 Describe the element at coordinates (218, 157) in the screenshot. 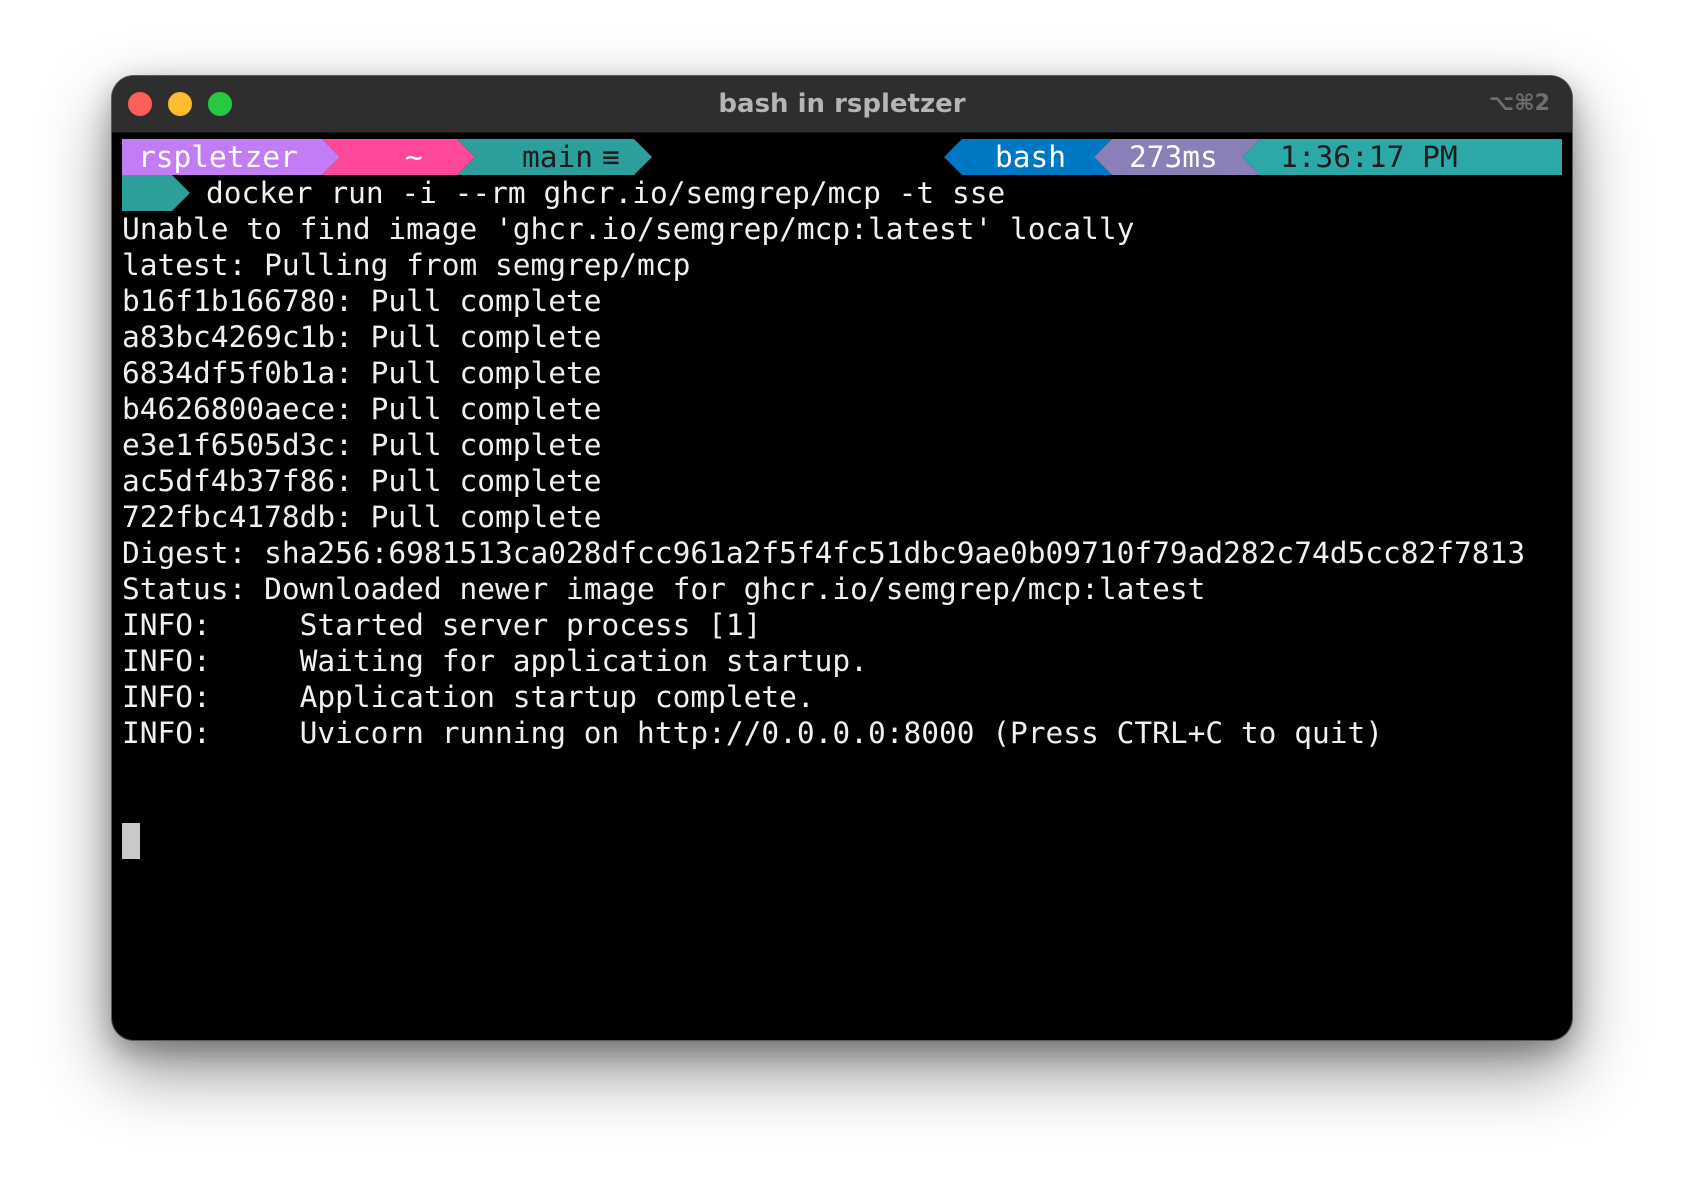

I see `prompt-user: rspletzer` at that location.